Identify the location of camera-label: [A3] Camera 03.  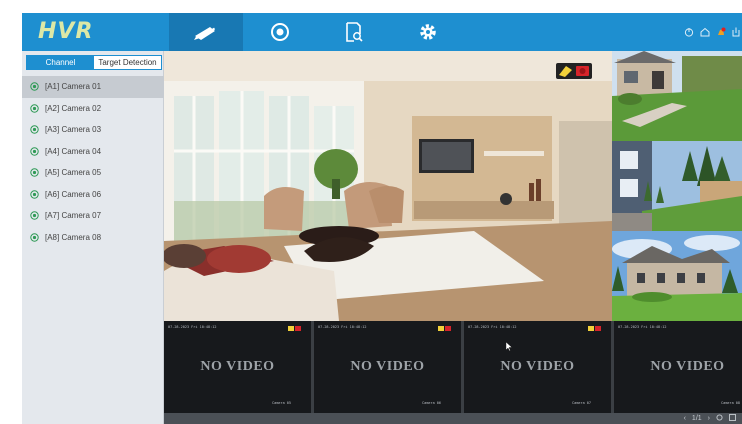
(73, 130).